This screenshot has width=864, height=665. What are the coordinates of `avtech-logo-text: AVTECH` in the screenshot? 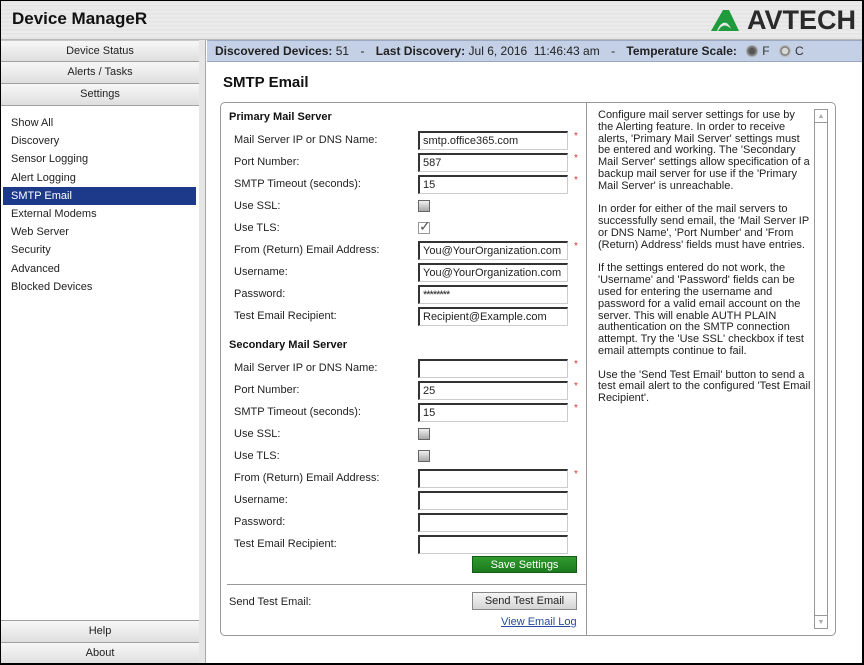 It's located at (801, 19).